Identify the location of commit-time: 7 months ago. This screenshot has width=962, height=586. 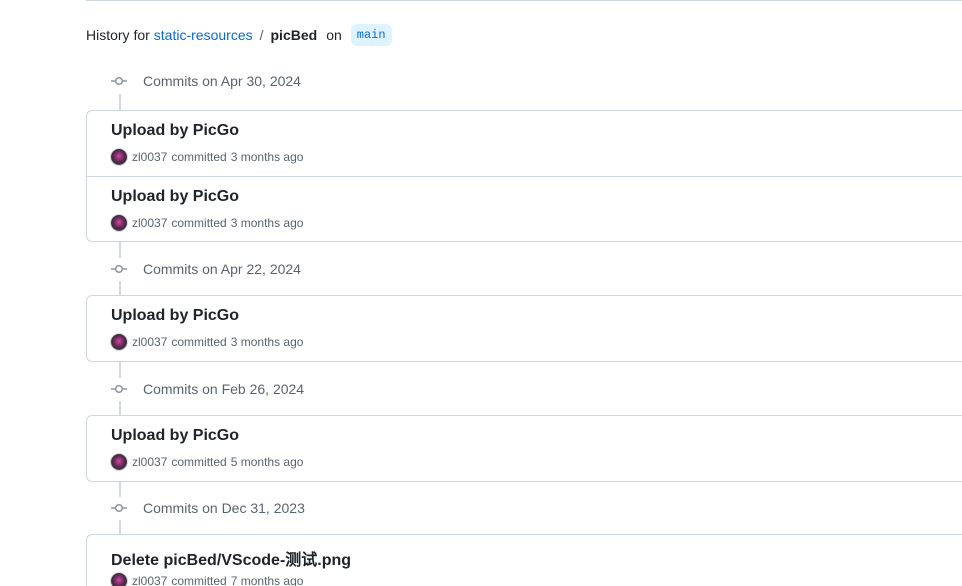
(267, 580).